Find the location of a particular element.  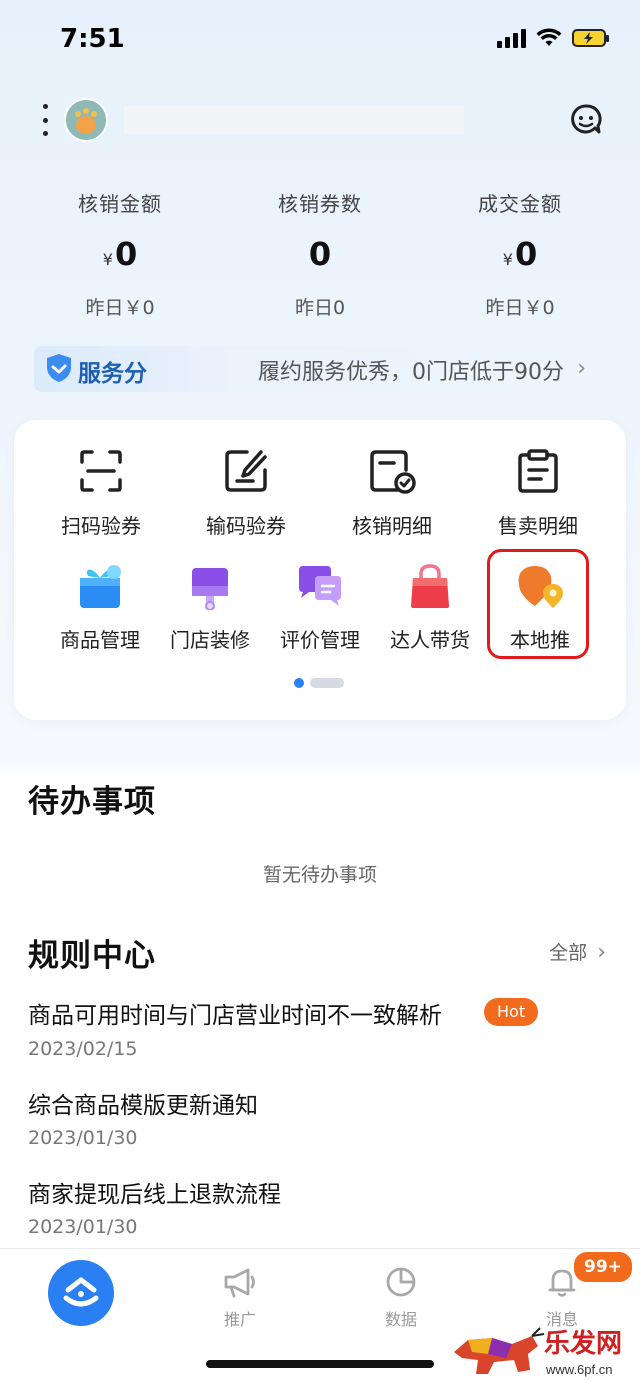

pie-chart-icon is located at coordinates (401, 1282).